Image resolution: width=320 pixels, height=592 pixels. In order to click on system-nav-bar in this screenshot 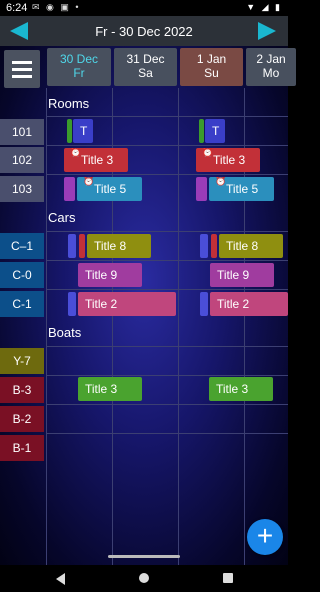, I will do `click(144, 573)`.